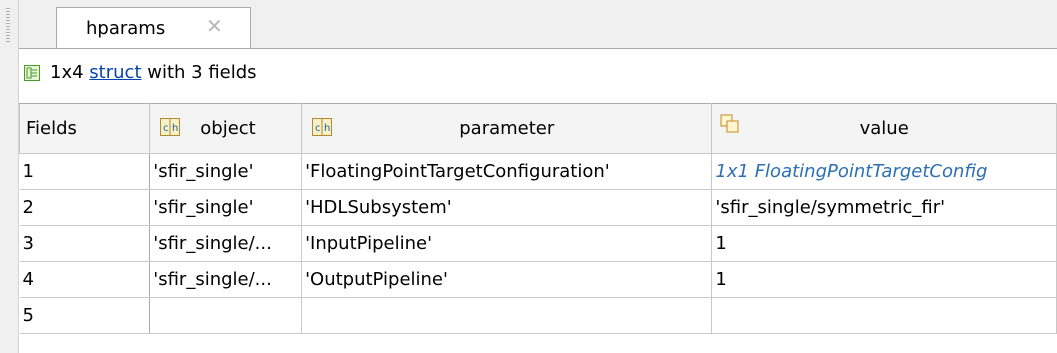 The height and width of the screenshot is (353, 1057). I want to click on svg-text: h, so click(175, 128).